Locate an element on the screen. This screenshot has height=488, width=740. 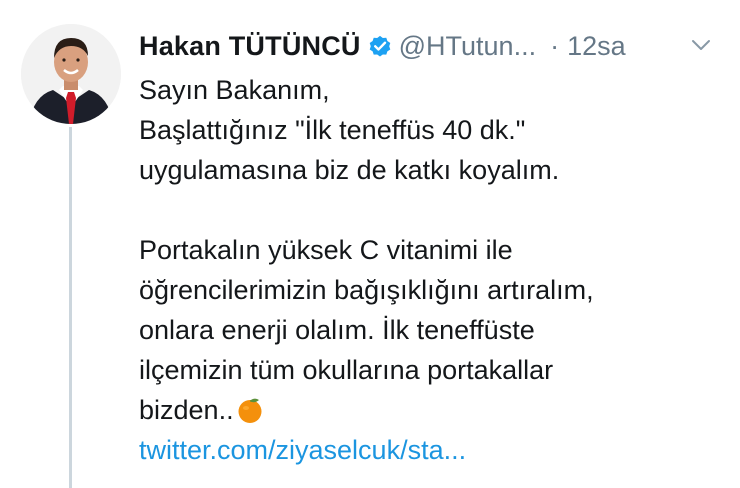
avatar is located at coordinates (71, 74).